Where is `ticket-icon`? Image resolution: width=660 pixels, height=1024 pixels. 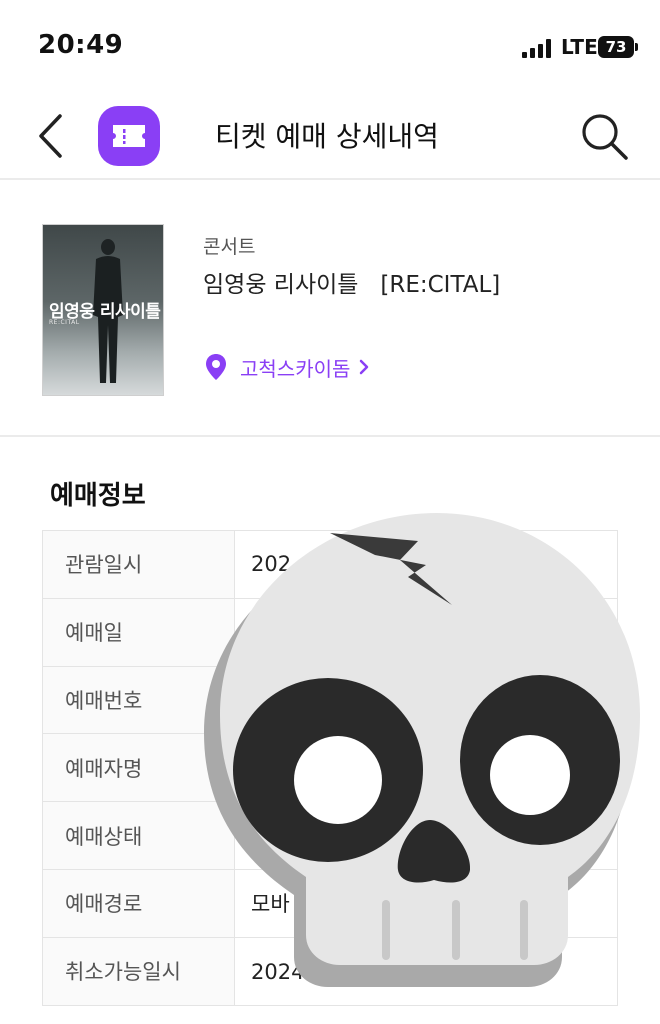 ticket-icon is located at coordinates (129, 136).